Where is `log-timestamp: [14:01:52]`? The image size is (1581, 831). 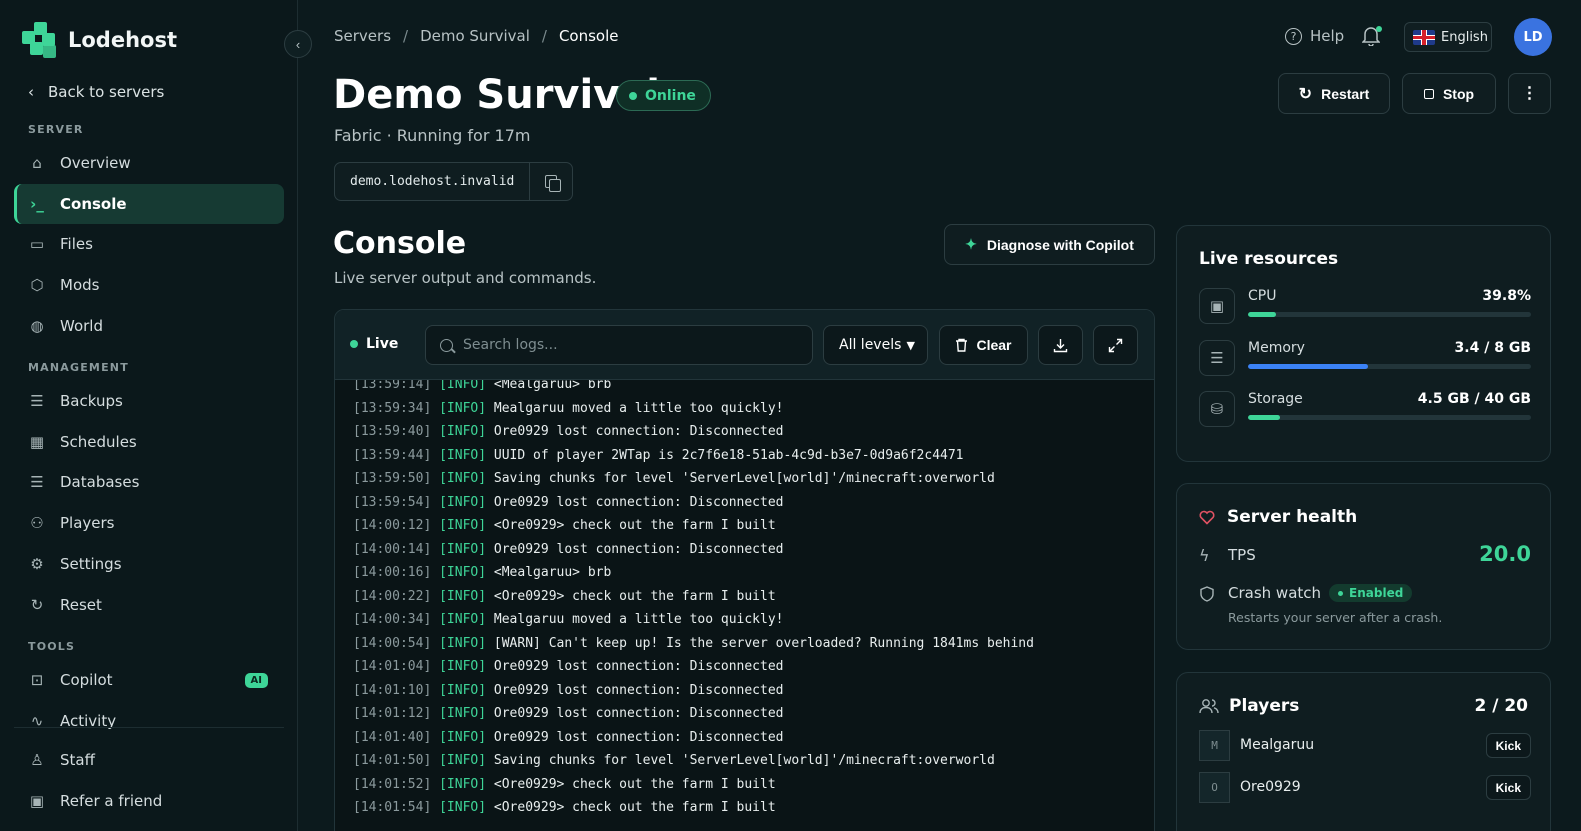 log-timestamp: [14:01:52] is located at coordinates (392, 784).